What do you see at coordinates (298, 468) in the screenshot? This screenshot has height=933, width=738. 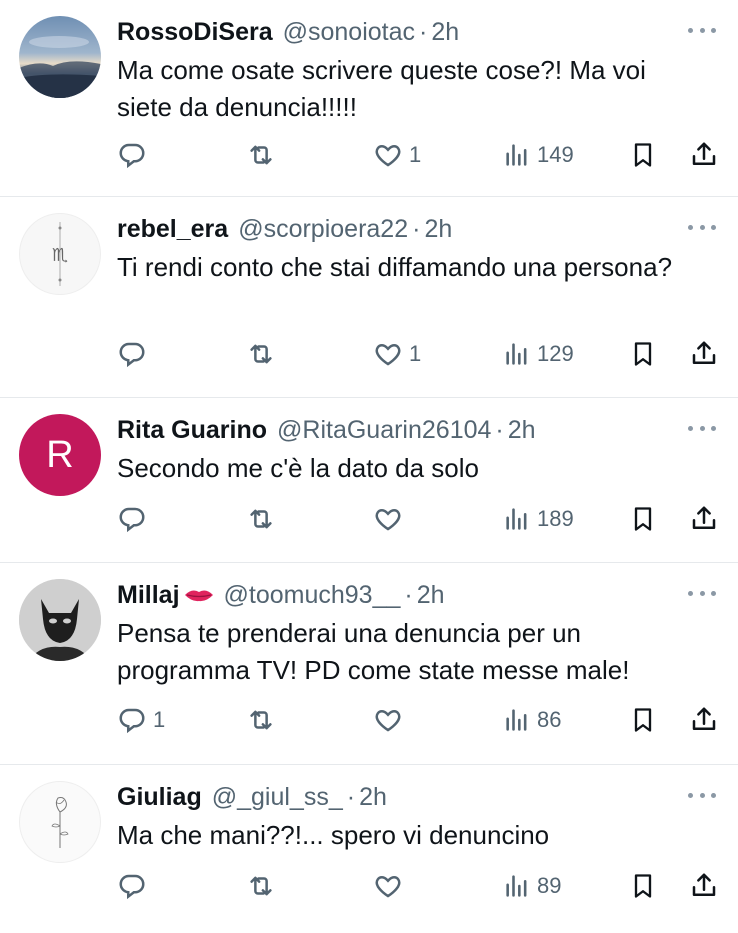 I see `tweet-text: Secondo me c'è la dato da solo` at bounding box center [298, 468].